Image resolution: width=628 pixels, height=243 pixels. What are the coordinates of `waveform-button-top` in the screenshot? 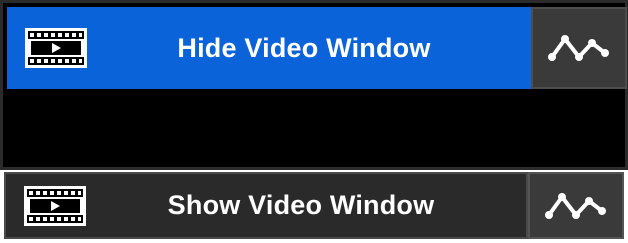 It's located at (579, 48).